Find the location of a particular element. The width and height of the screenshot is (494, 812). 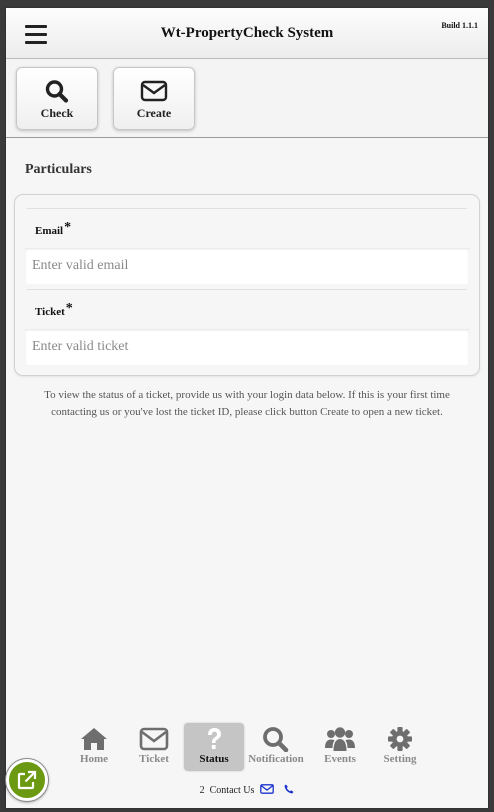

ticket-label: Ticket* is located at coordinates (54, 309).